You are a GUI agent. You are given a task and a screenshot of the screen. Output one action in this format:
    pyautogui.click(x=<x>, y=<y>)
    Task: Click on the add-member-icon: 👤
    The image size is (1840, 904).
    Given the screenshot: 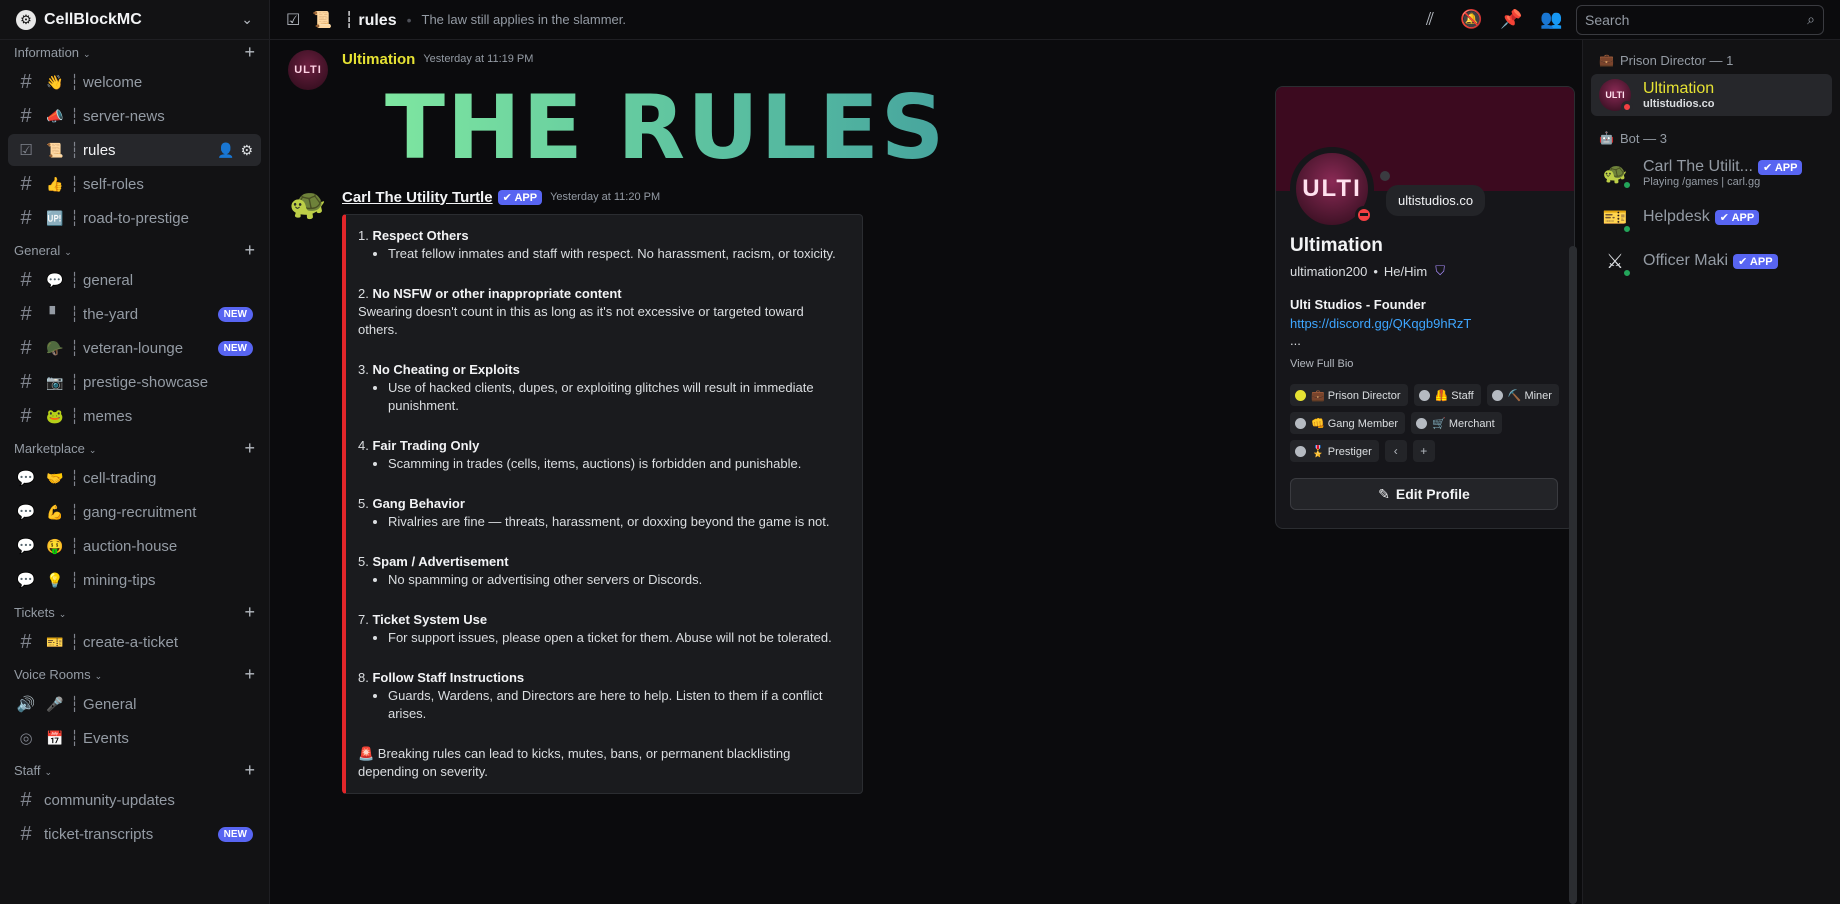 What is the action you would take?
    pyautogui.click(x=225, y=150)
    